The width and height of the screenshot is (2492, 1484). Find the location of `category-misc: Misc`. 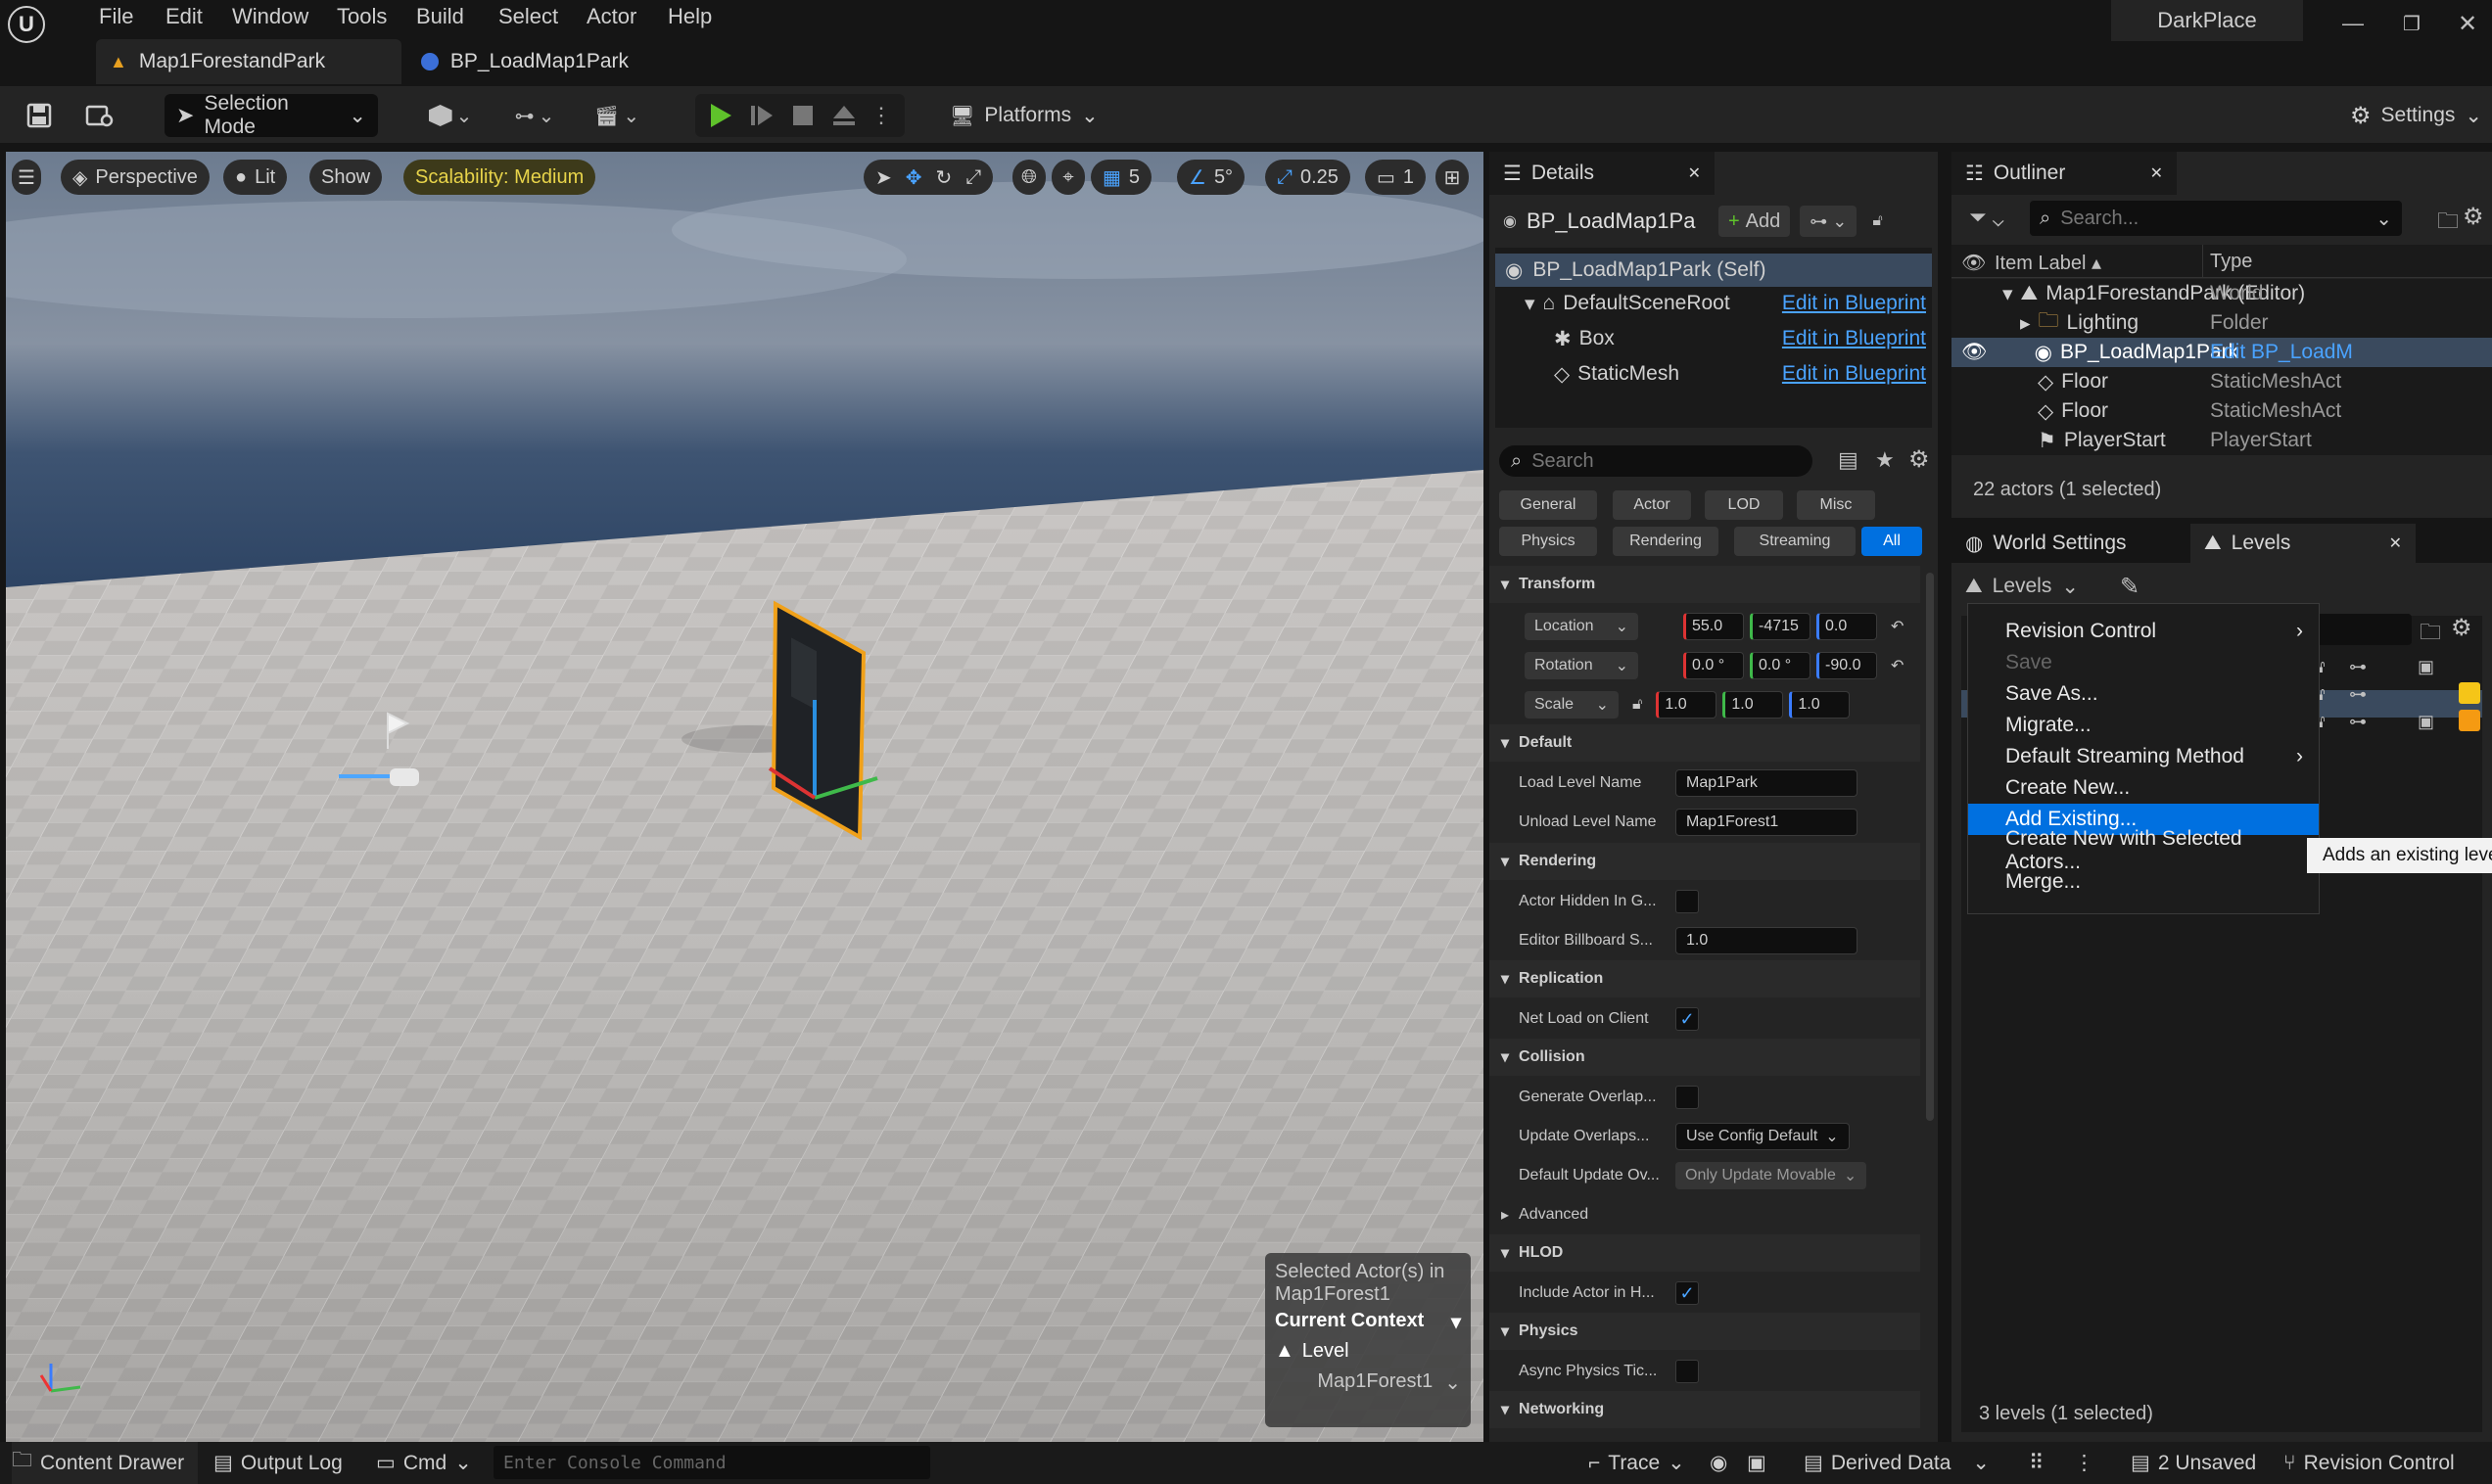

category-misc: Misc is located at coordinates (1836, 505).